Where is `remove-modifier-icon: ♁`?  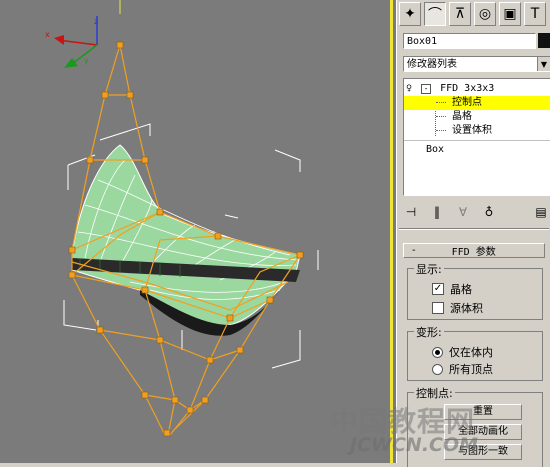 remove-modifier-icon: ♁ is located at coordinates (489, 212).